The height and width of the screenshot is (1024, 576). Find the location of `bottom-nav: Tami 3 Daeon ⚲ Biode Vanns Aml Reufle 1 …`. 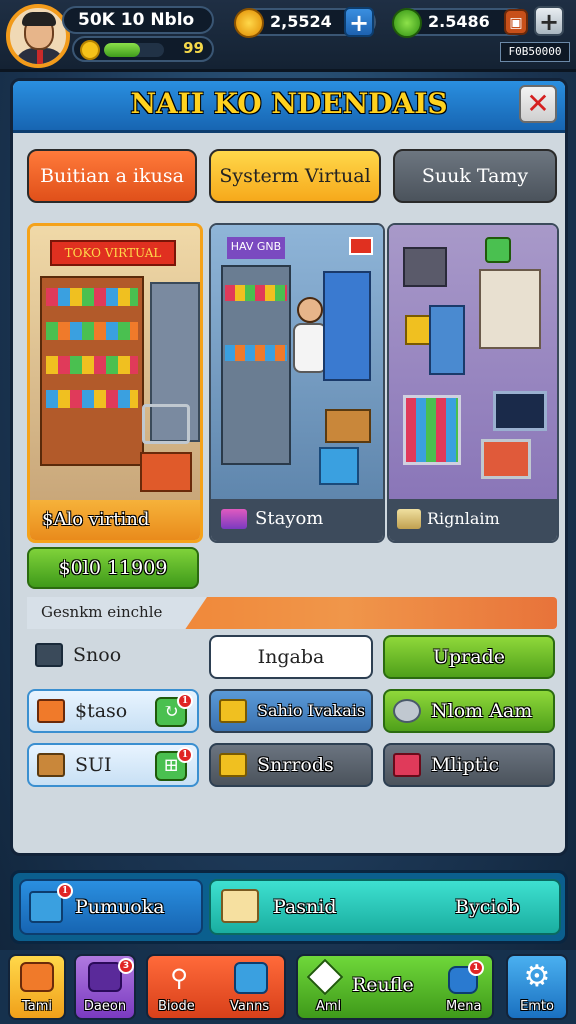

bottom-nav: Tami 3 Daeon ⚲ Biode Vanns Aml Reufle 1 … is located at coordinates (288, 987).